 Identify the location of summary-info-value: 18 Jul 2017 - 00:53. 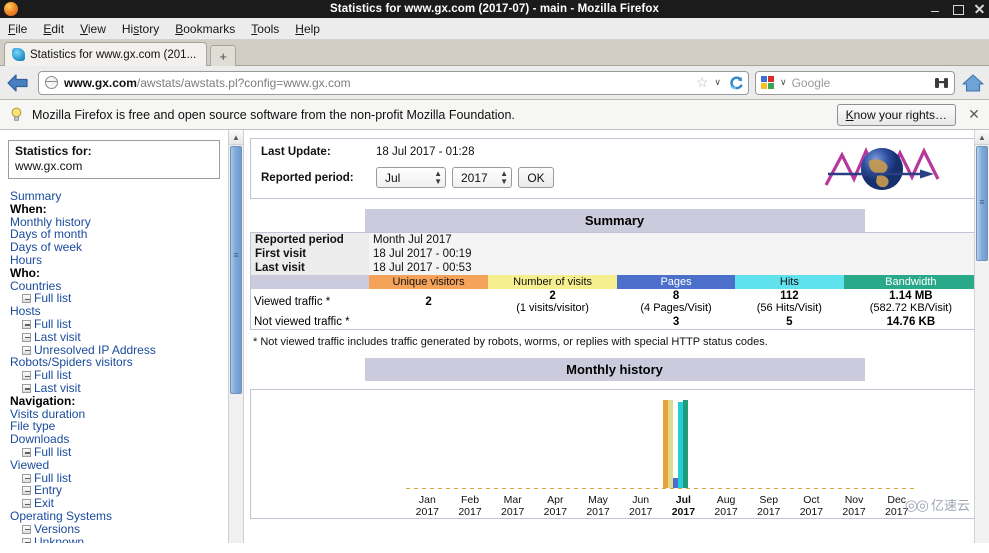
(673, 268).